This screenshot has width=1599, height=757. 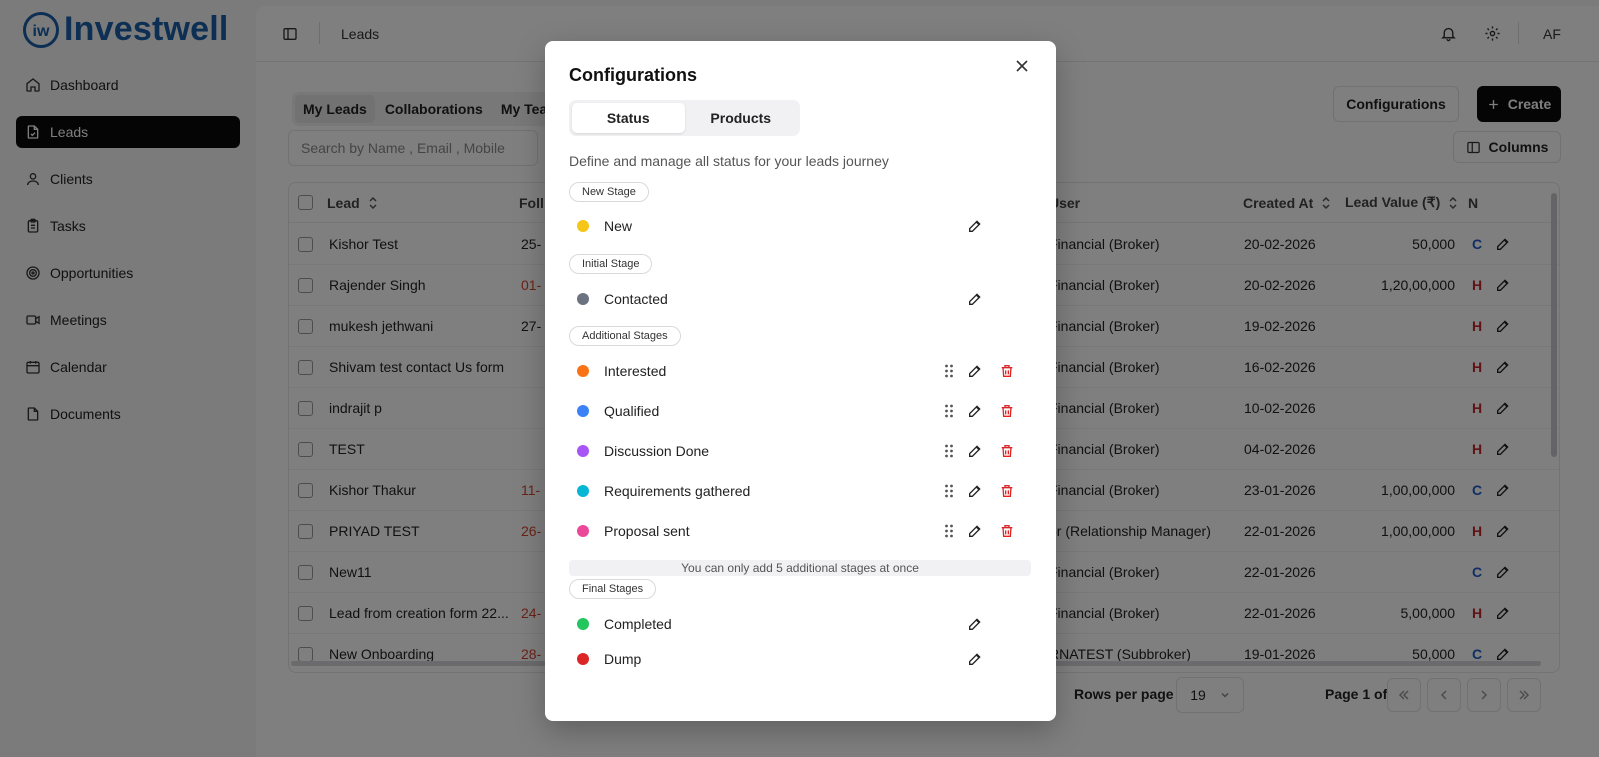 I want to click on stage-label: Dump, so click(x=623, y=659).